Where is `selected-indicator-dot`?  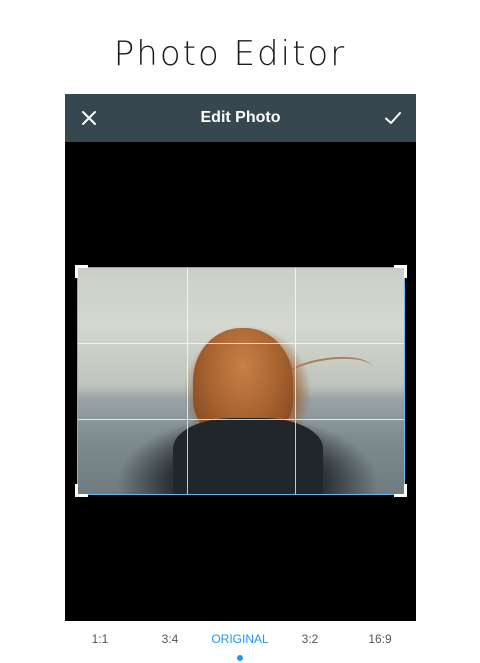 selected-indicator-dot is located at coordinates (240, 658).